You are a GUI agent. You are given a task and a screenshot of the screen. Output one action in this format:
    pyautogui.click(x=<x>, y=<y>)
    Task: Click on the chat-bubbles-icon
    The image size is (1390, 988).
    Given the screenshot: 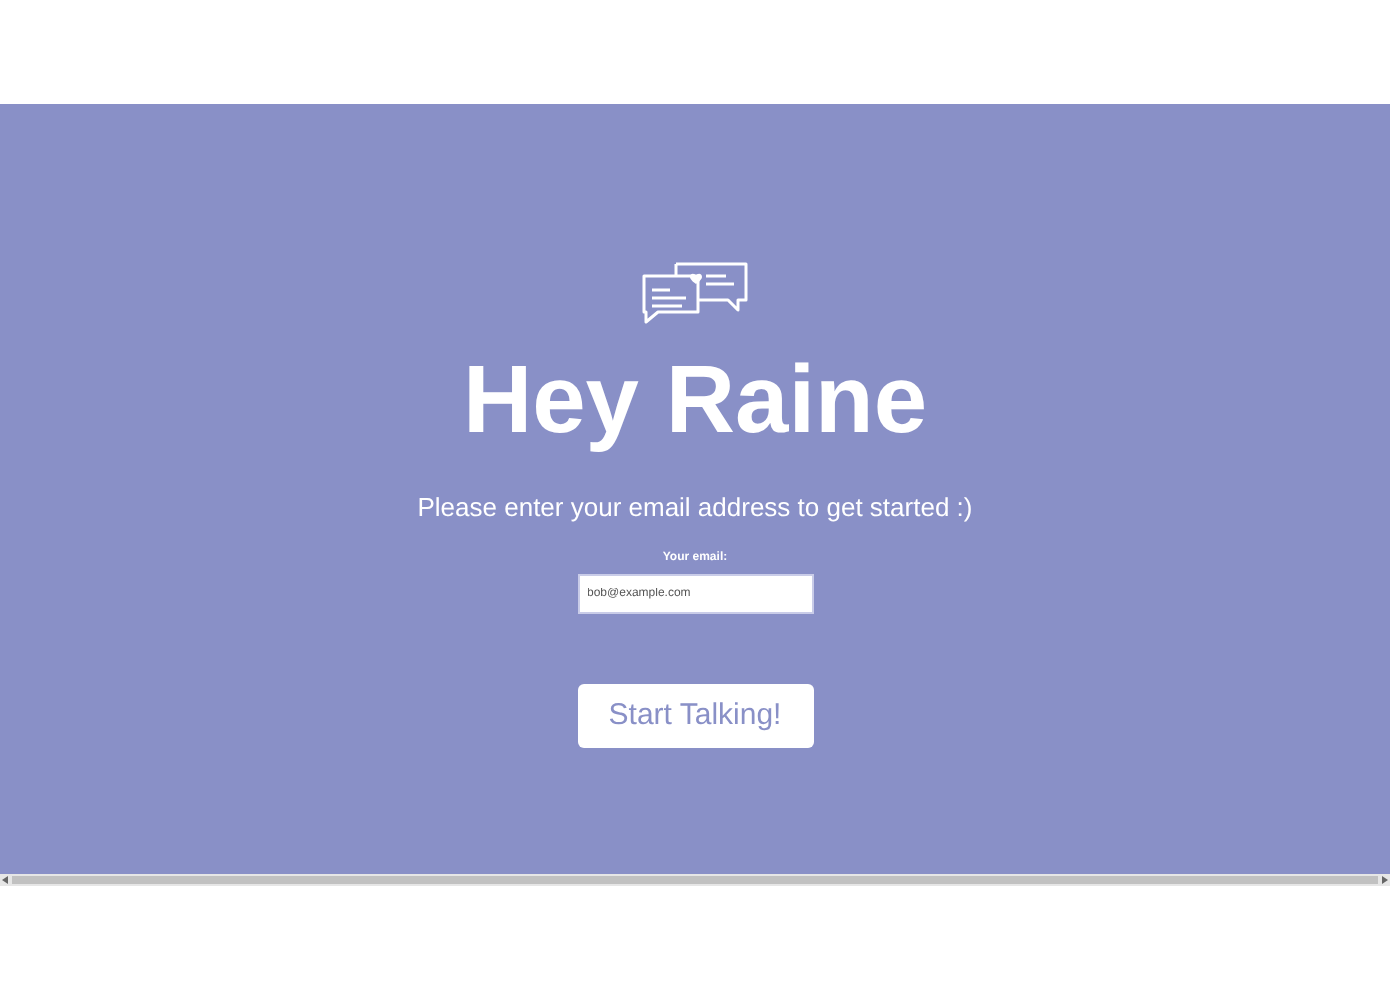 What is the action you would take?
    pyautogui.click(x=695, y=293)
    